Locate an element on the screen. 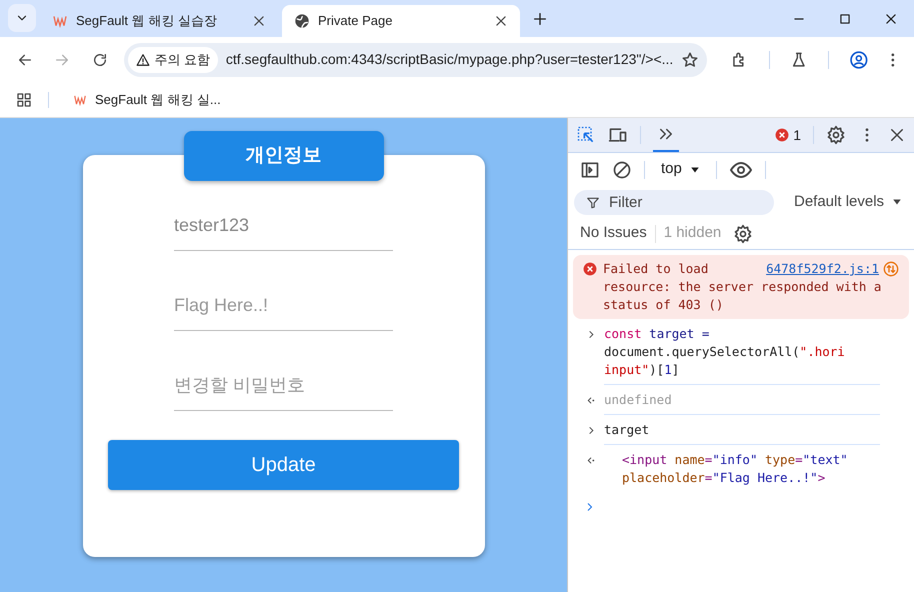  error-text: Failed to load resource: the server responded with a status of 403 () 6478f529f2.js:1 is located at coordinates (751, 287).